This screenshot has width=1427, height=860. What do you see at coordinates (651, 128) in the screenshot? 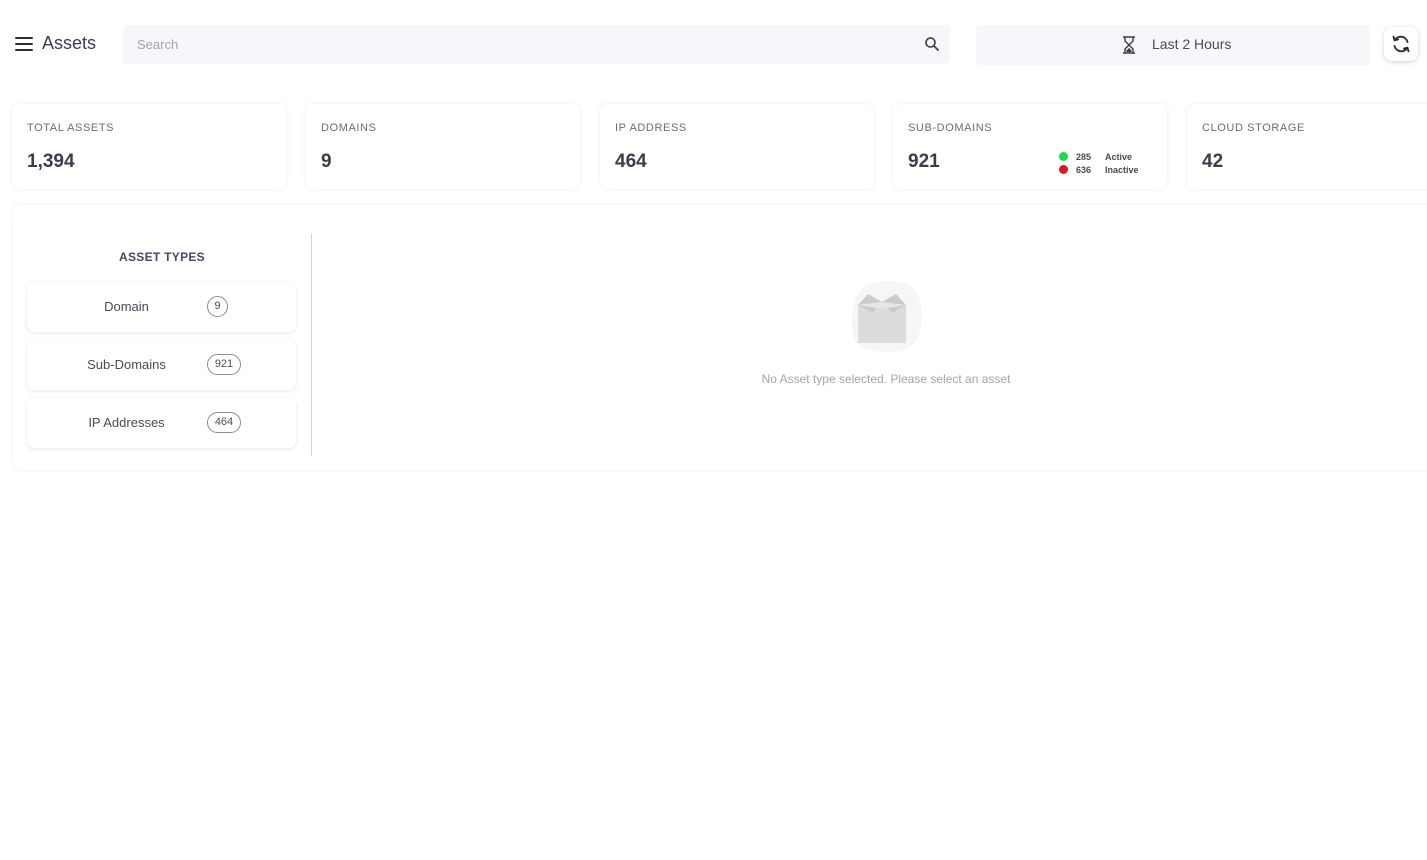
I see `stat-label: IP ADDRESS` at bounding box center [651, 128].